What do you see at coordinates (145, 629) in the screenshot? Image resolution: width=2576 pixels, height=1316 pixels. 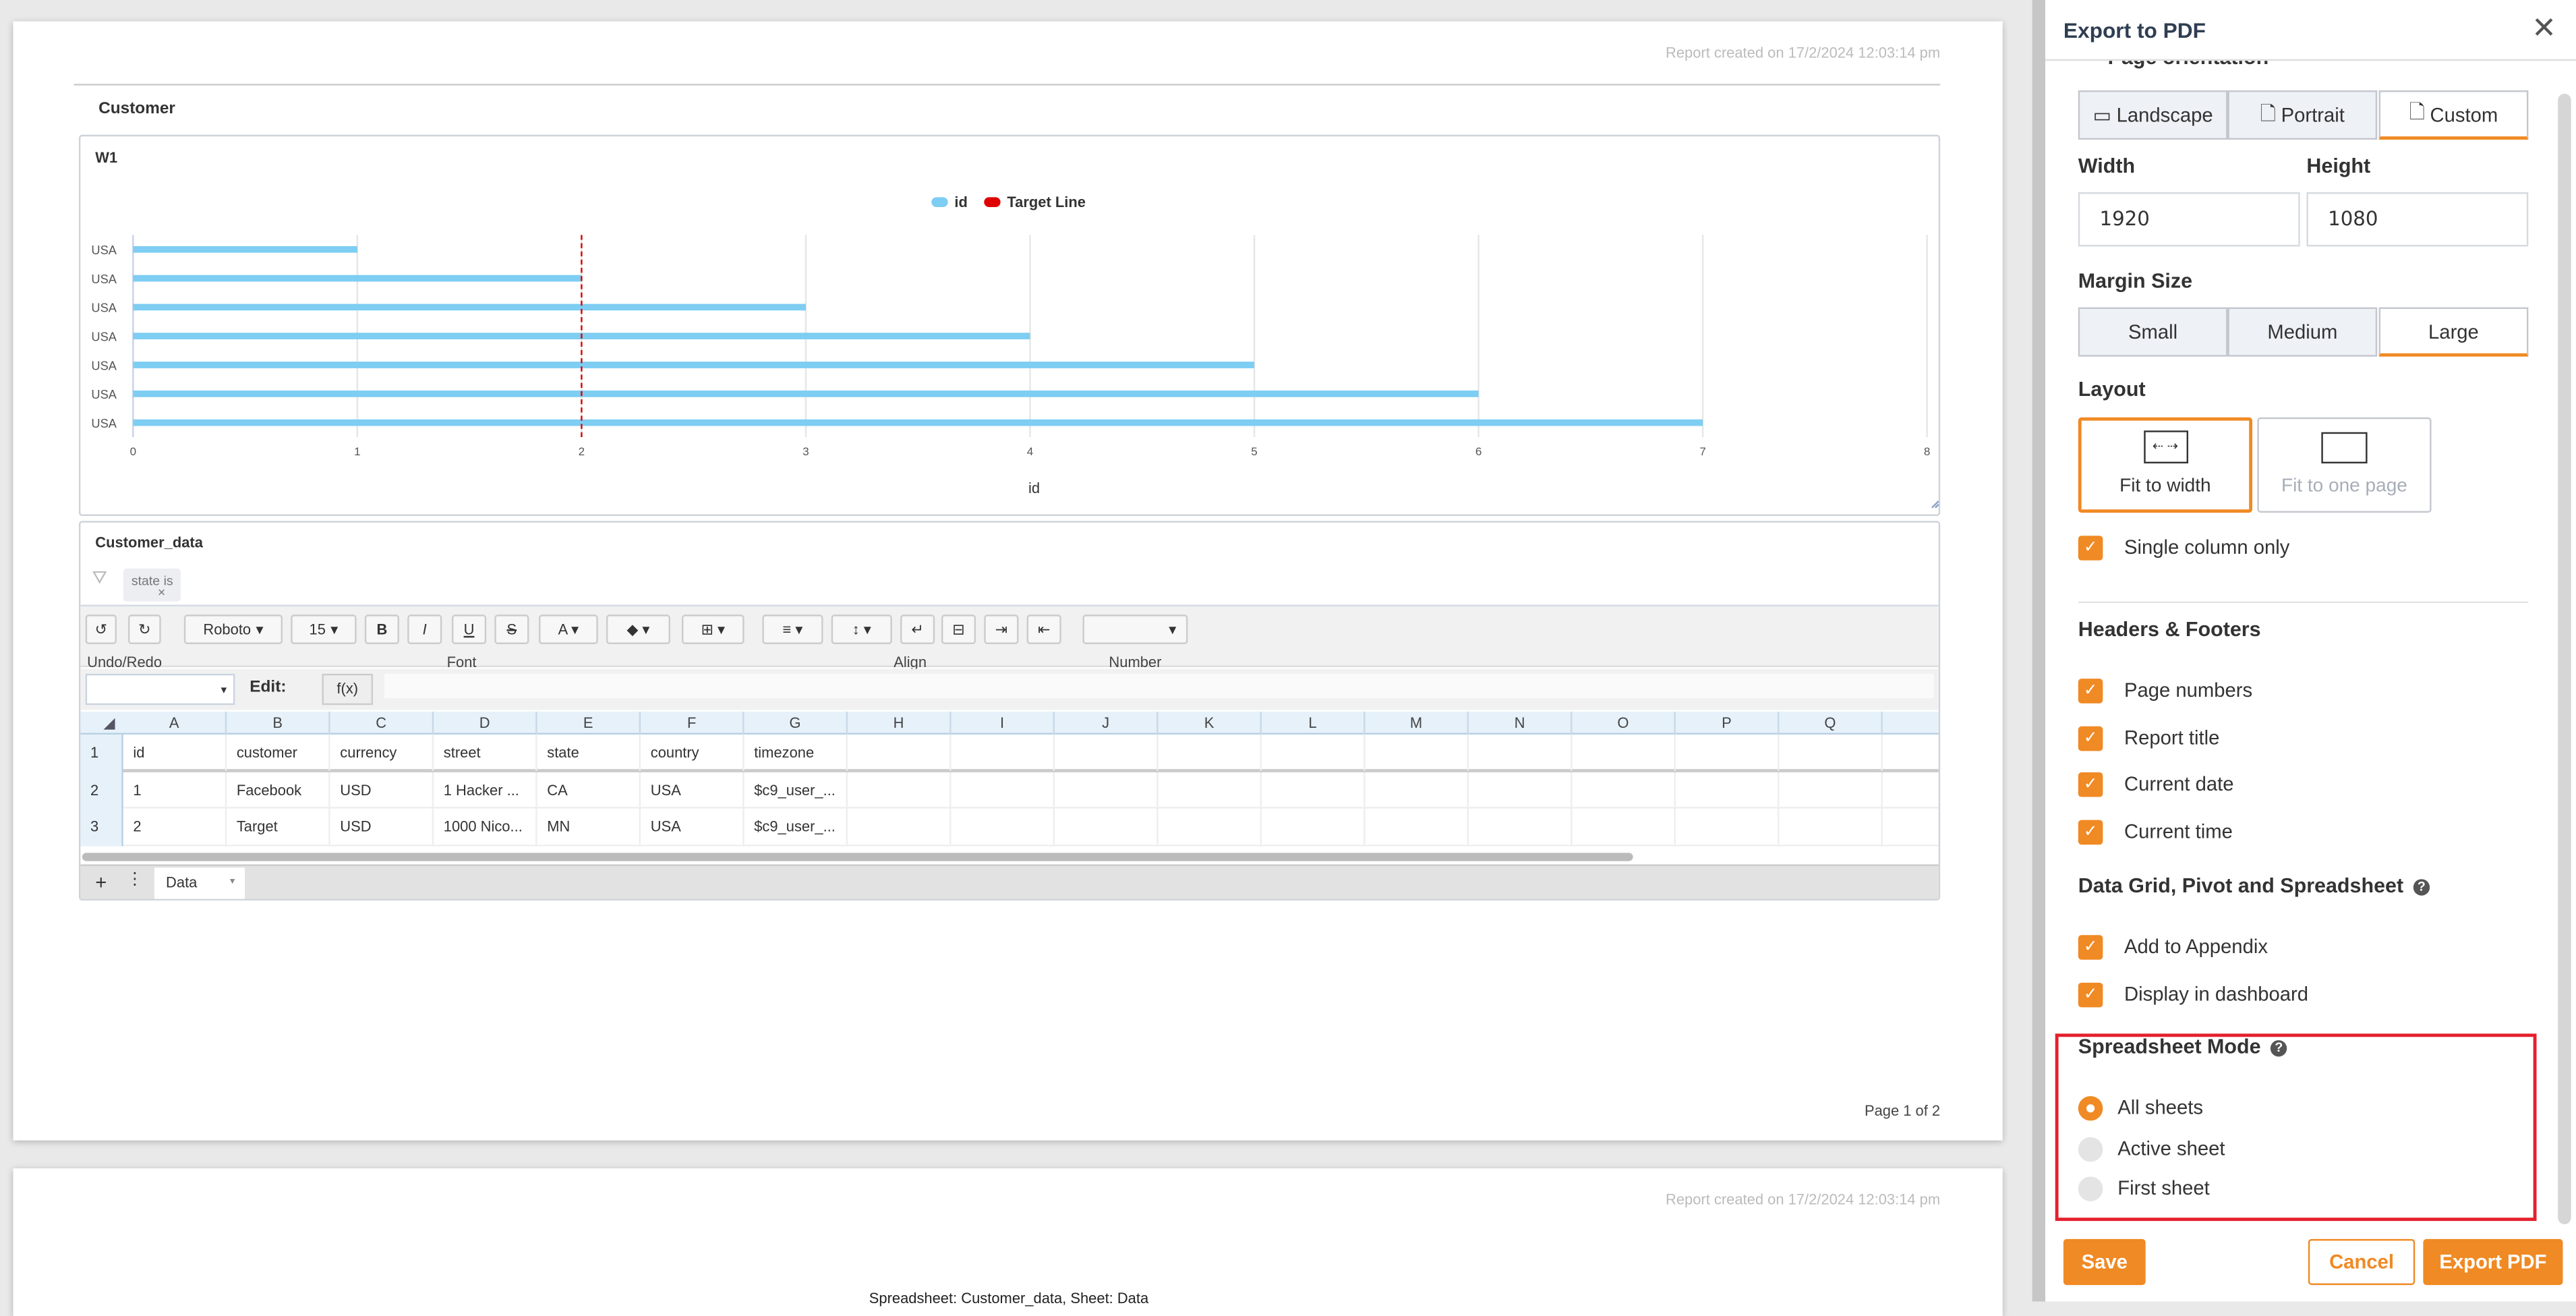 I see `redo-icon: ↻` at bounding box center [145, 629].